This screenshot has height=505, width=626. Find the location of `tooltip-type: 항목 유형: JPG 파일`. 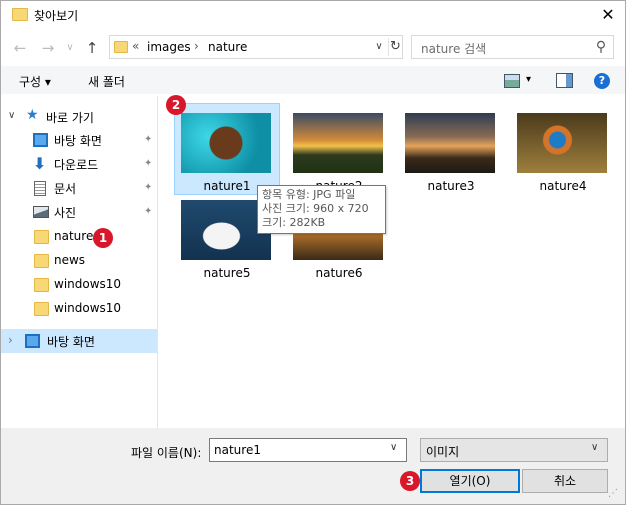

tooltip-type: 항목 유형: JPG 파일 is located at coordinates (309, 194).